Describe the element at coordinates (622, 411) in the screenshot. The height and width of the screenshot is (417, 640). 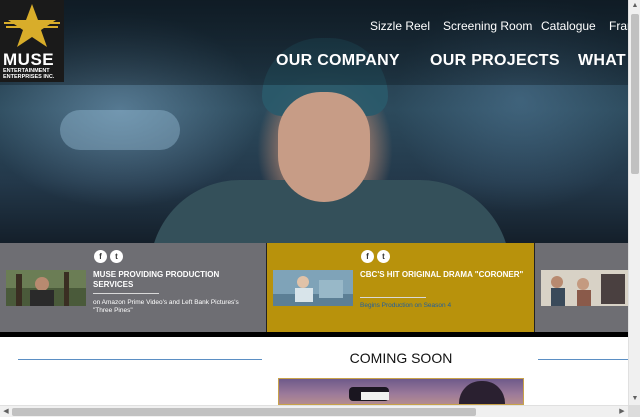
I see `scroll-right-icon: ▶` at that location.